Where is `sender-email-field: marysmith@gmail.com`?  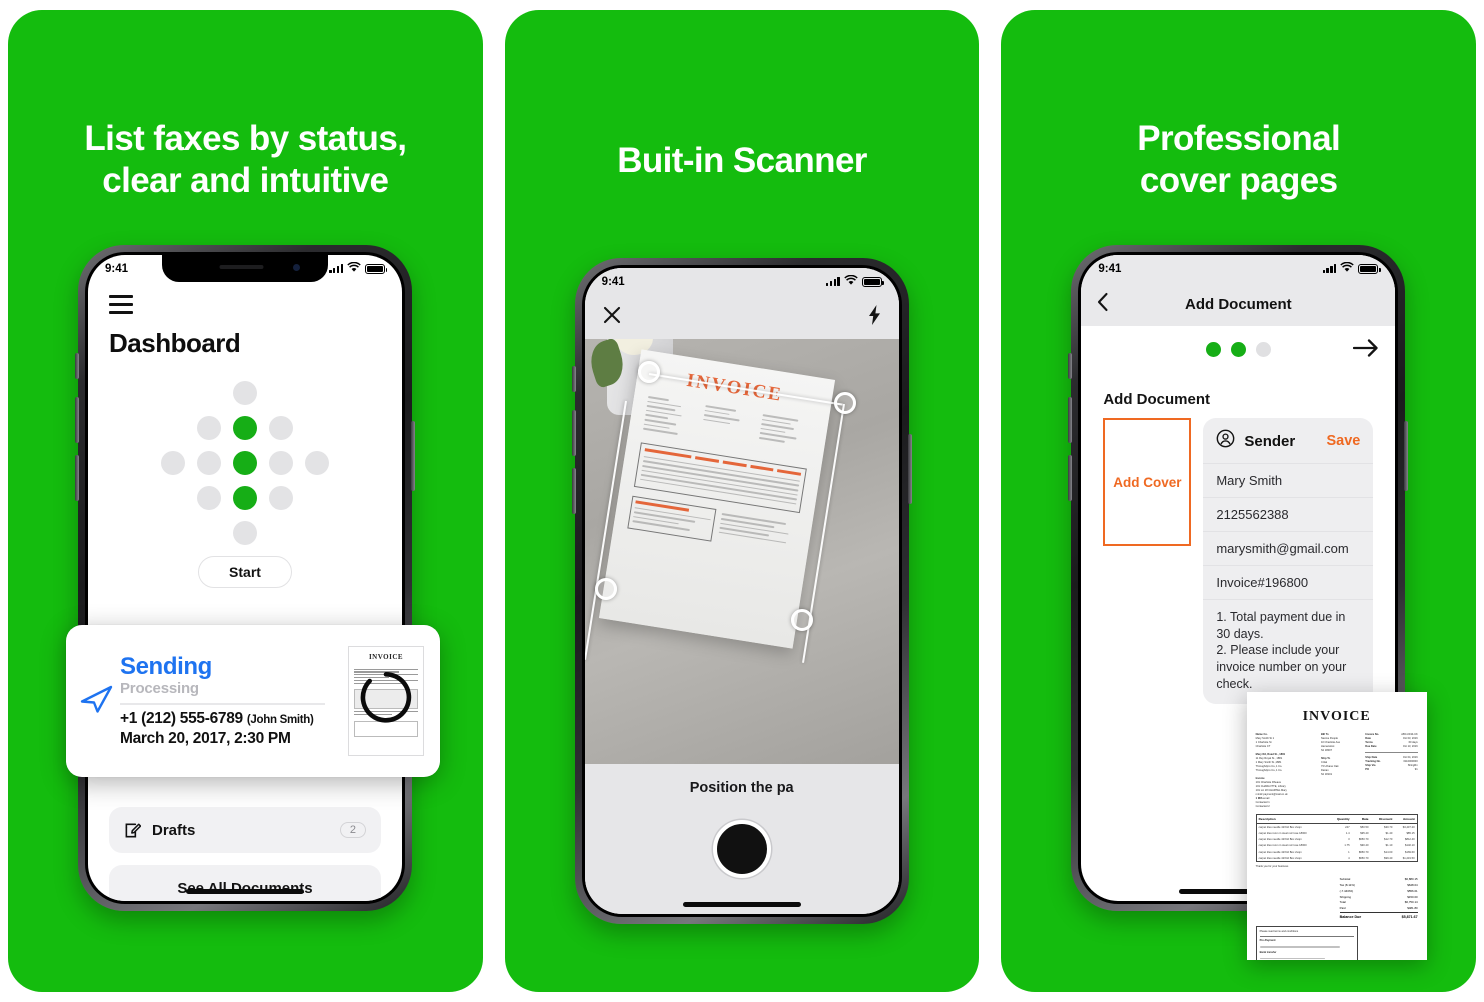
sender-email-field: marysmith@gmail.com is located at coordinates (1288, 549).